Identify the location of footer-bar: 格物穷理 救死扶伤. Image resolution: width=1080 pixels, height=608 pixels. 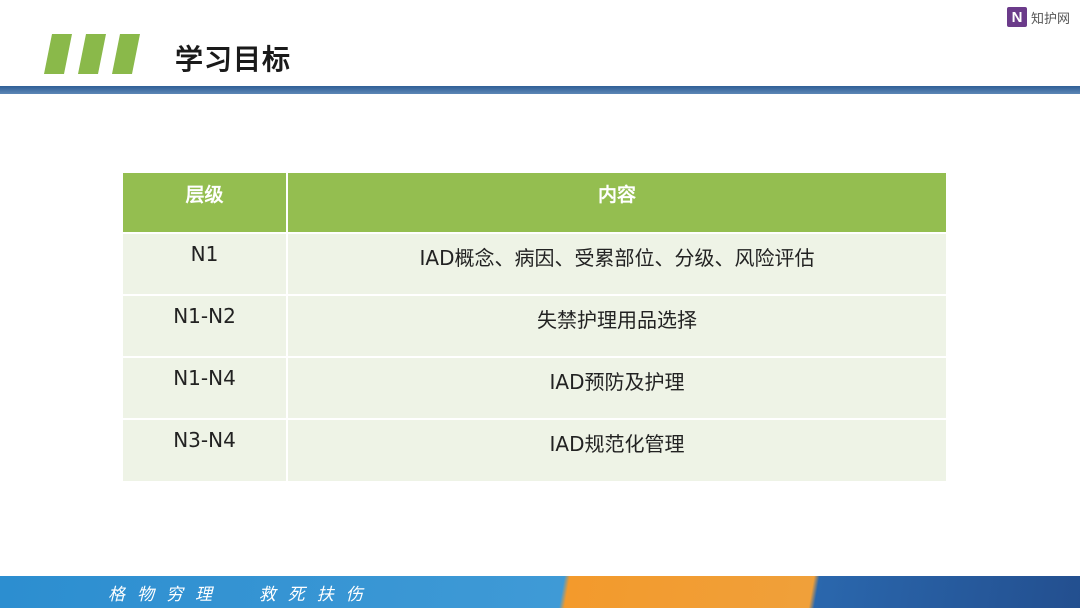
(540, 592).